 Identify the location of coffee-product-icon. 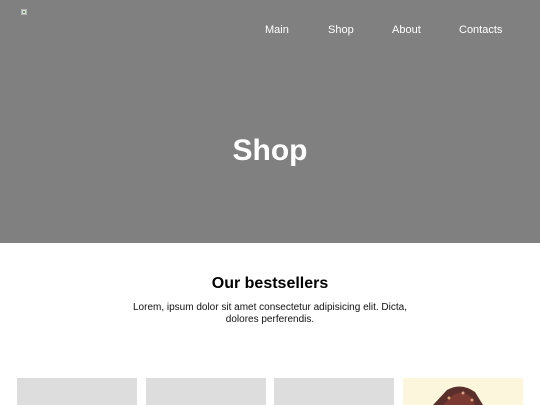
(458, 395).